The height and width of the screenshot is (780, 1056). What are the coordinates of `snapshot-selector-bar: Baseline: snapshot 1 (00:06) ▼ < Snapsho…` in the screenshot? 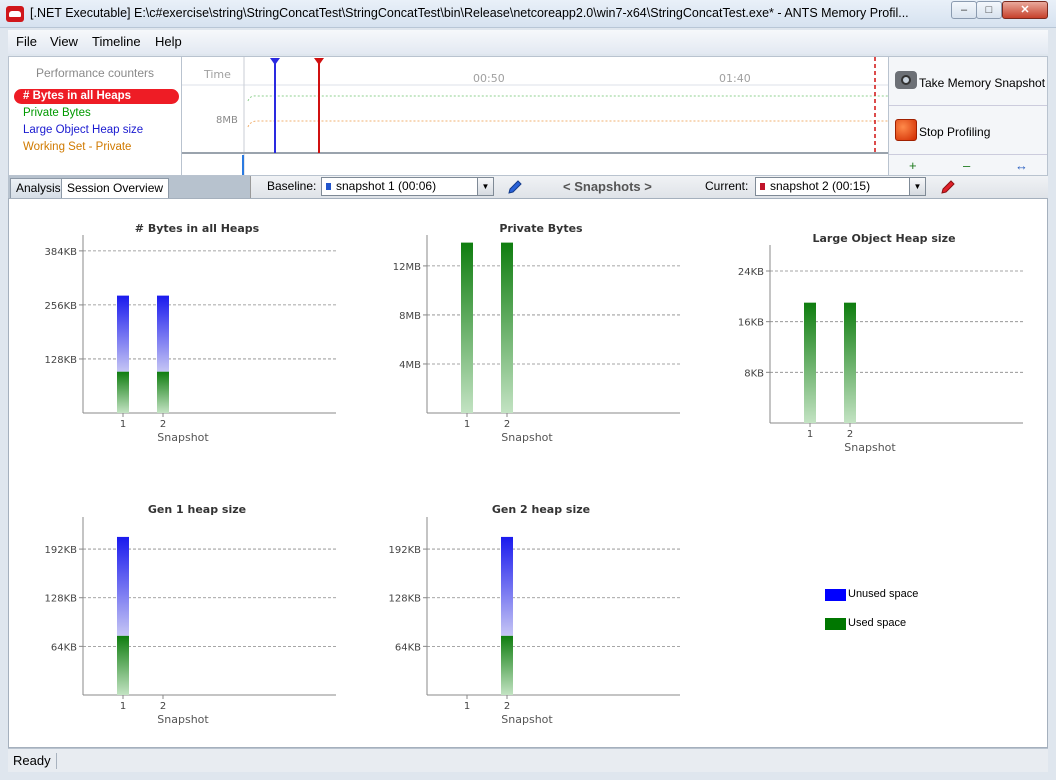 It's located at (649, 187).